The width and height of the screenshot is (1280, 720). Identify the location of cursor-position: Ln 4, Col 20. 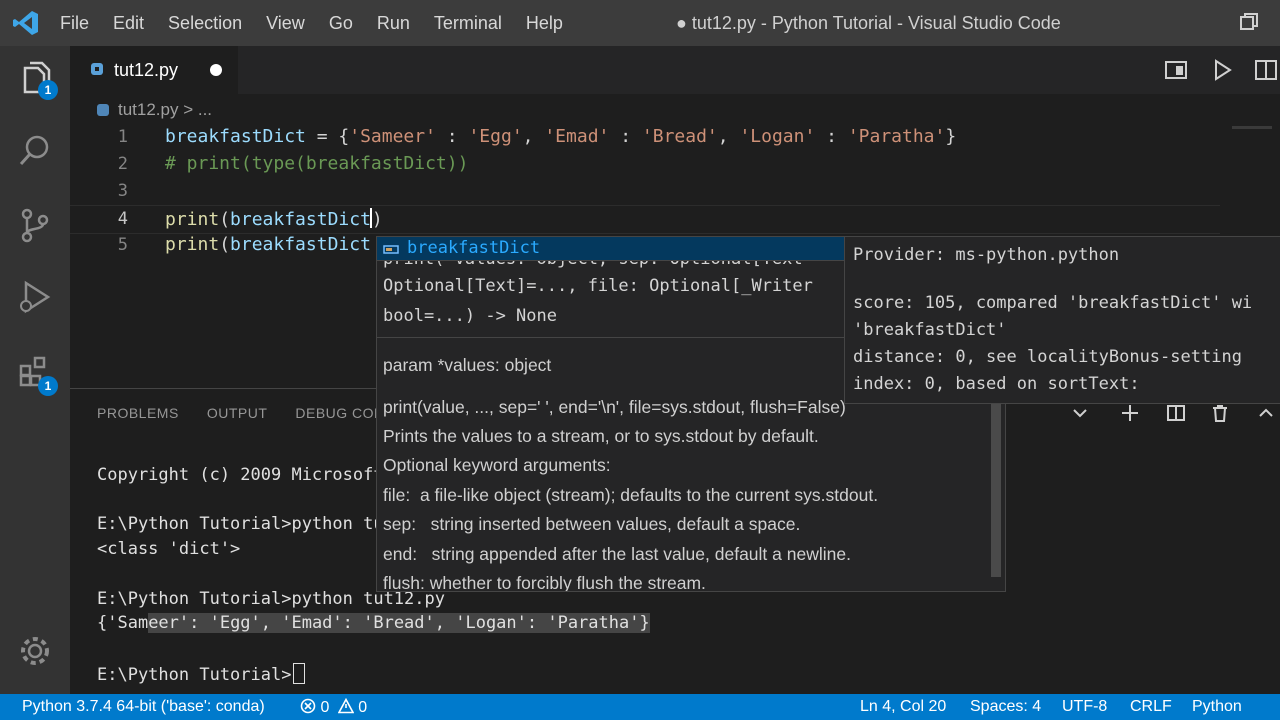
(903, 707).